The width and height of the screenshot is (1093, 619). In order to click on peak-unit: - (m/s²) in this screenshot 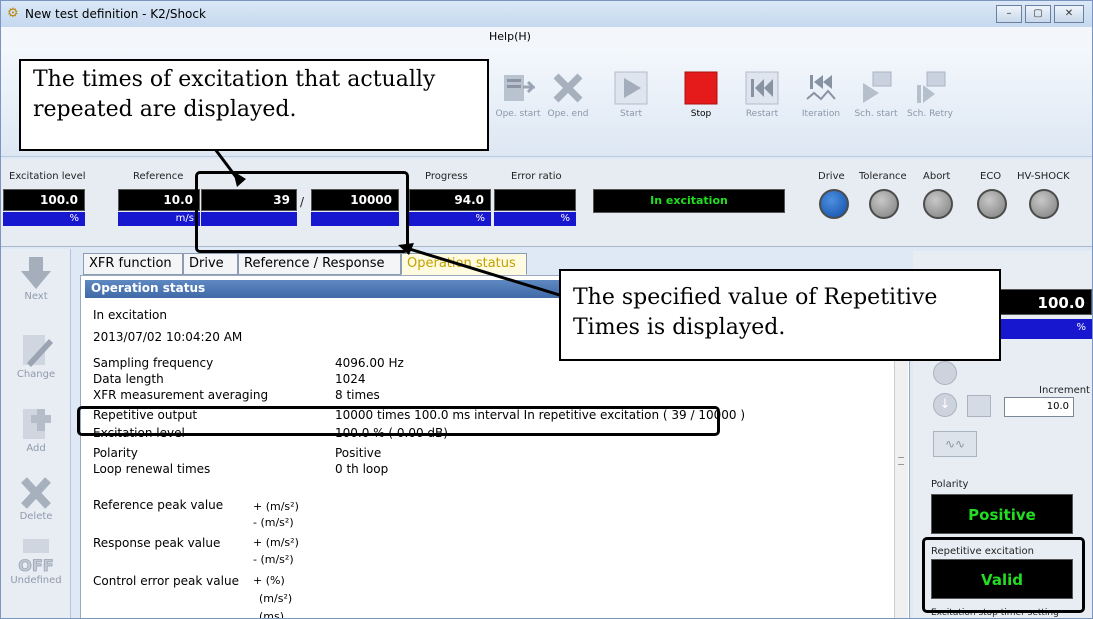, I will do `click(273, 559)`.